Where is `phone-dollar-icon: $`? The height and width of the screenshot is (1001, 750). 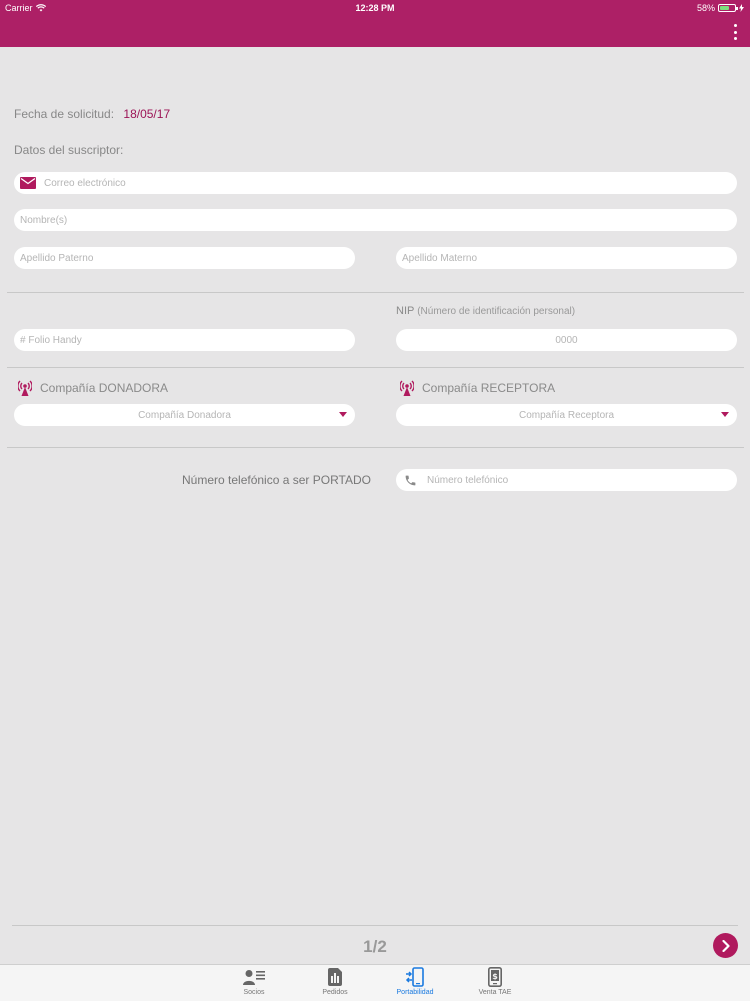 phone-dollar-icon: $ is located at coordinates (495, 977).